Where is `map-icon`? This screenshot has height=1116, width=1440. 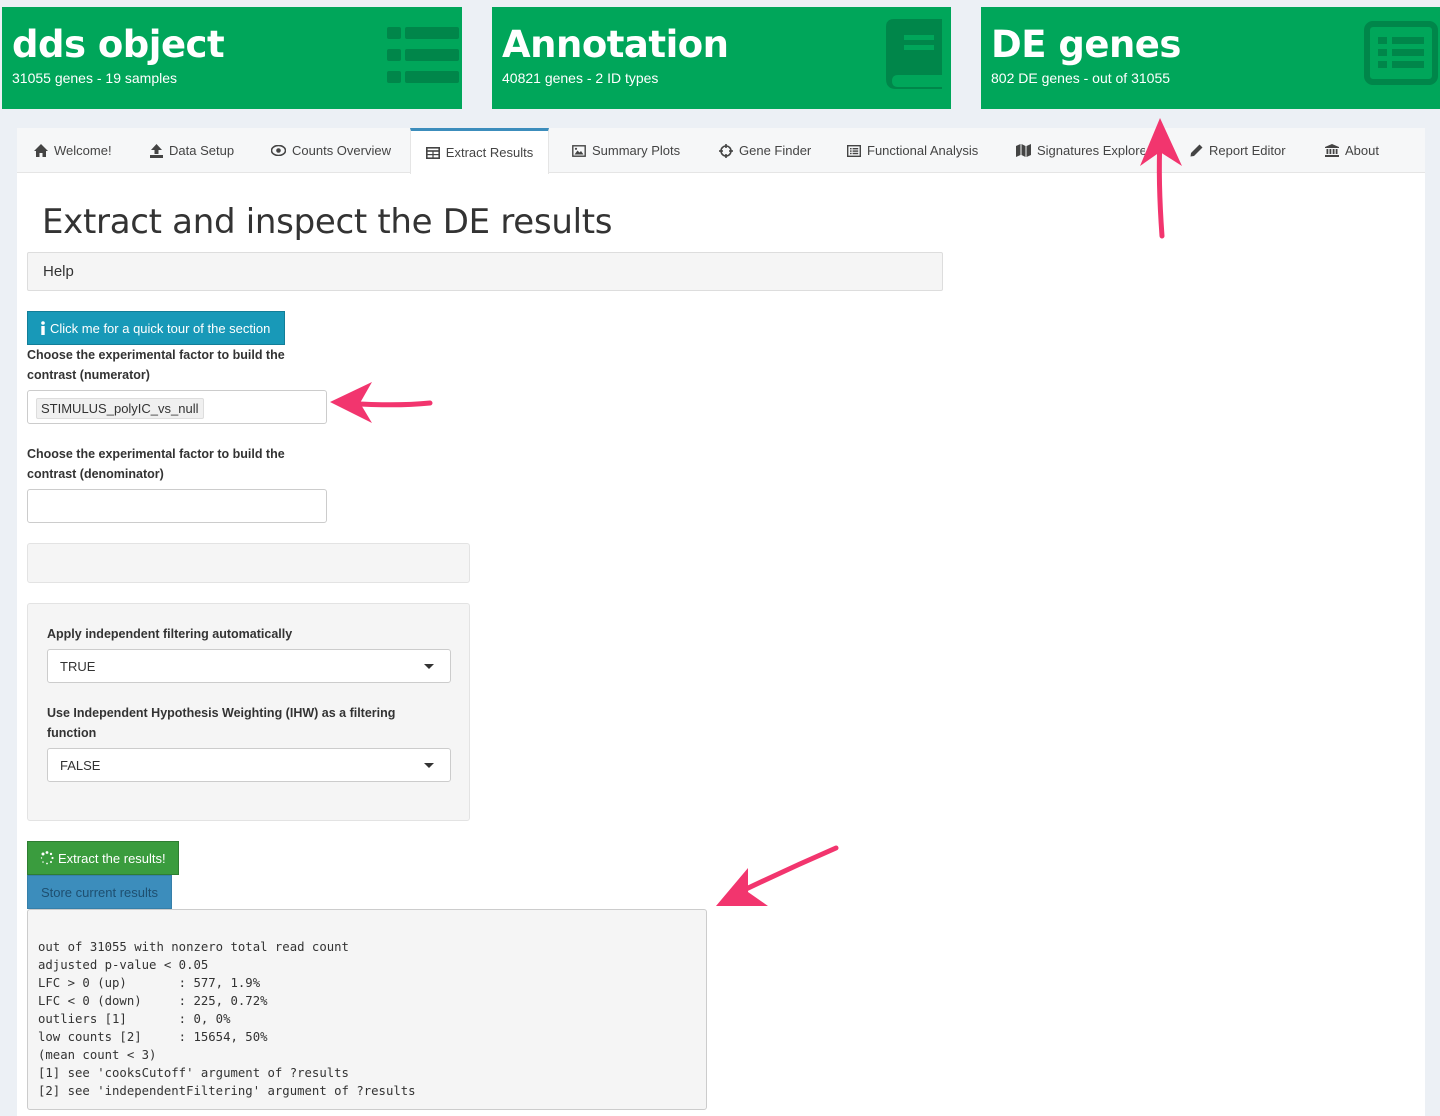 map-icon is located at coordinates (1023, 150).